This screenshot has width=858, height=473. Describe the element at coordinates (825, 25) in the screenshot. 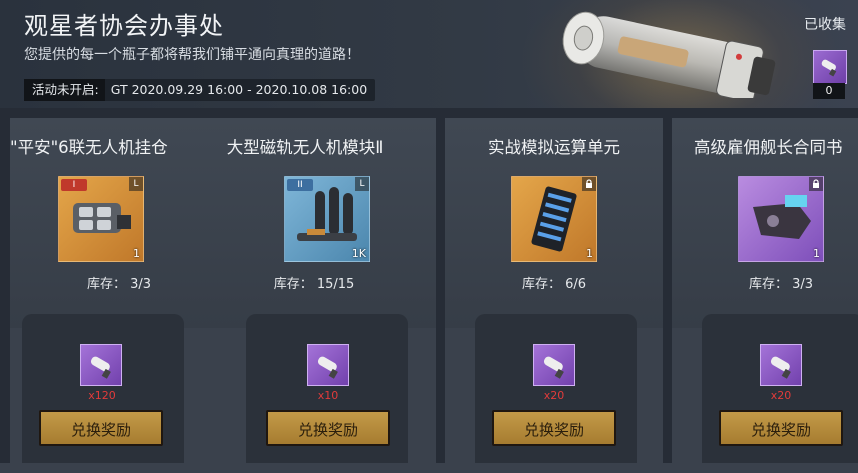

I see `collected-label: 已收集` at that location.